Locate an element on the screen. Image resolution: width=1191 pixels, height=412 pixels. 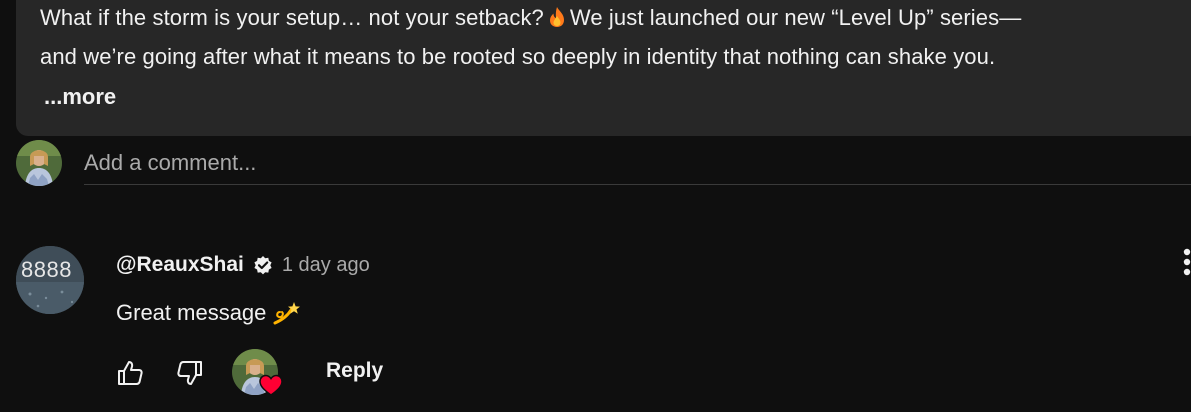
dislike-icon is located at coordinates (190, 373).